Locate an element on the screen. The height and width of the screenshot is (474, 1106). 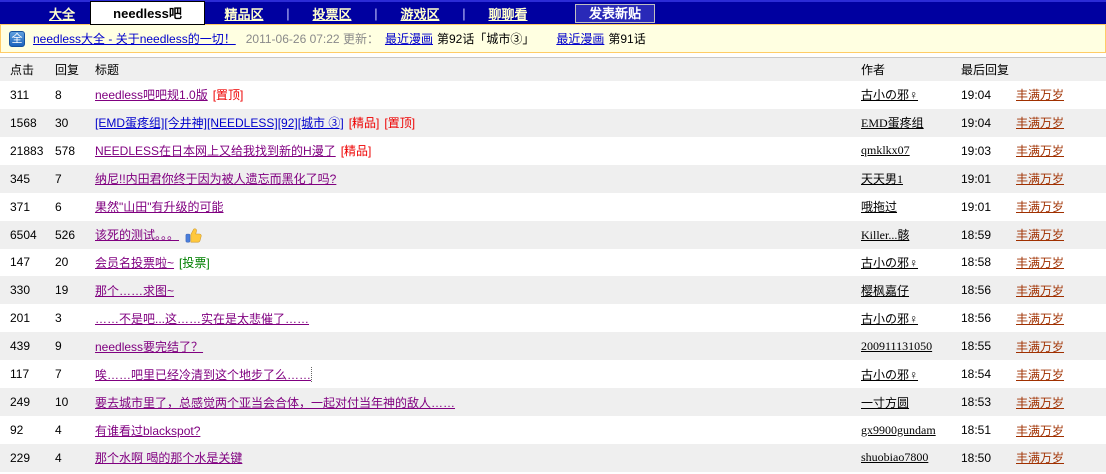
author-link: 一寸方圆 is located at coordinates (885, 403).